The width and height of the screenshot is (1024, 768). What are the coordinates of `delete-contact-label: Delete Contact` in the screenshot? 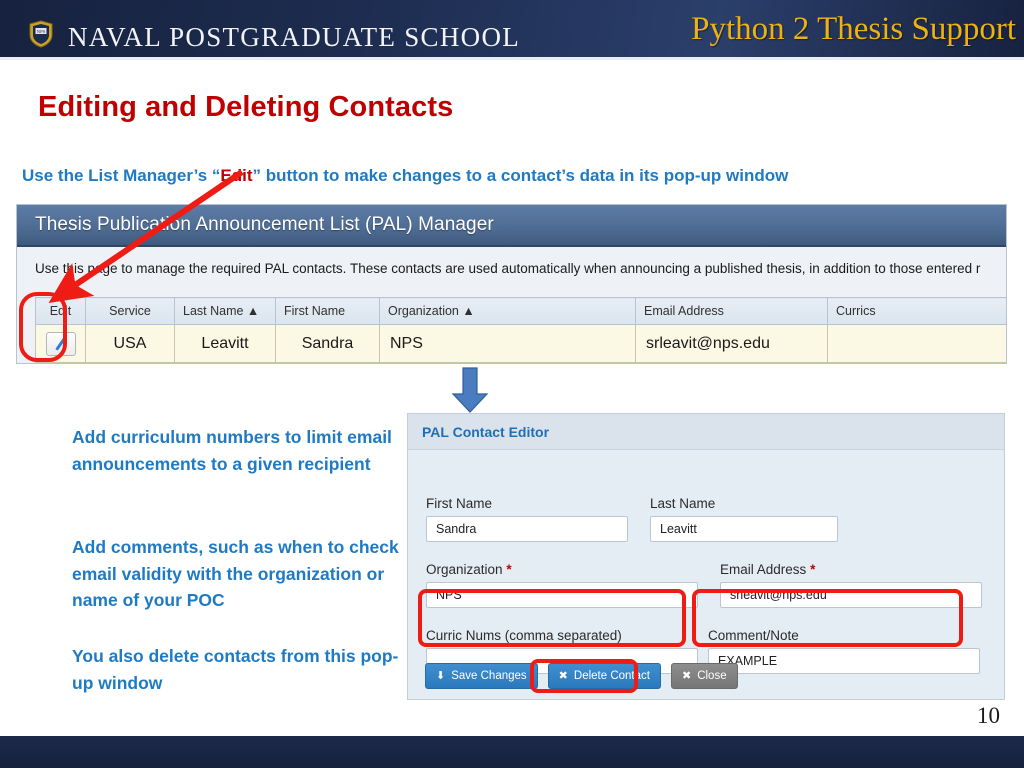 It's located at (611, 676).